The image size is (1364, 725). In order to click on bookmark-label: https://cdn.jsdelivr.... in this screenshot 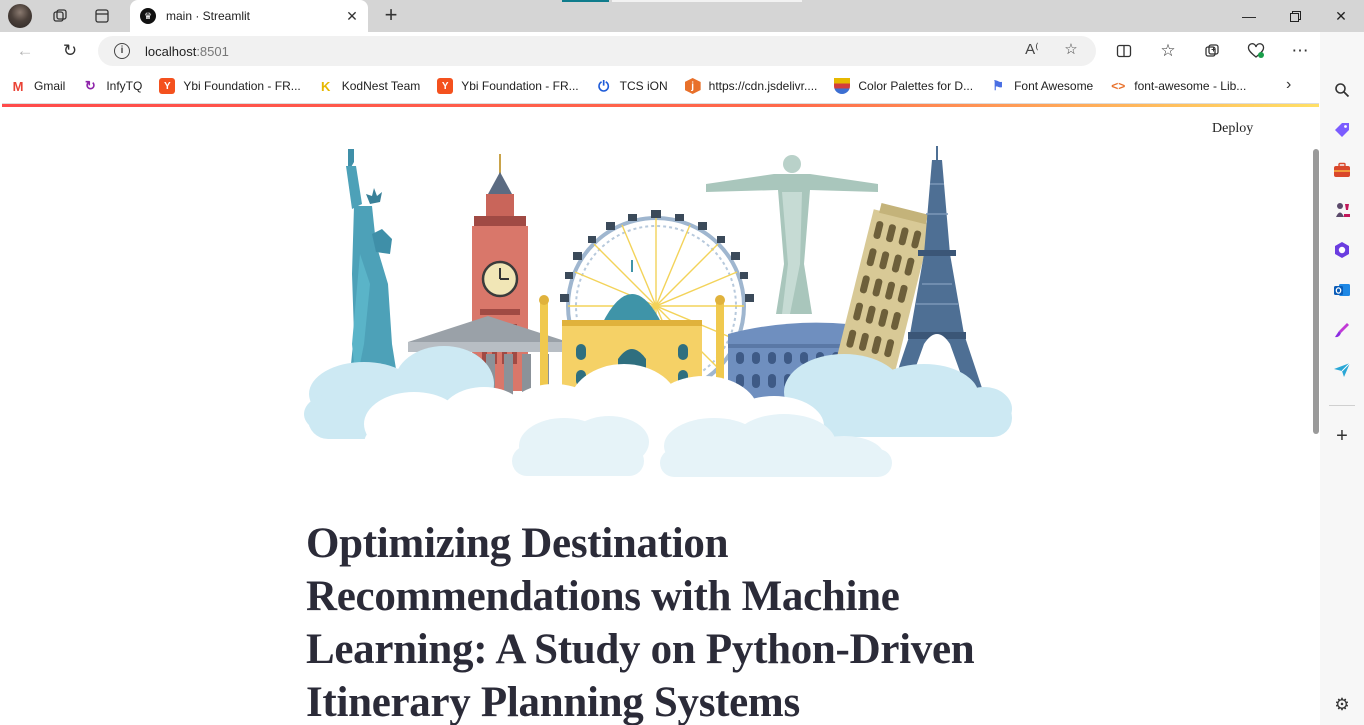, I will do `click(763, 86)`.